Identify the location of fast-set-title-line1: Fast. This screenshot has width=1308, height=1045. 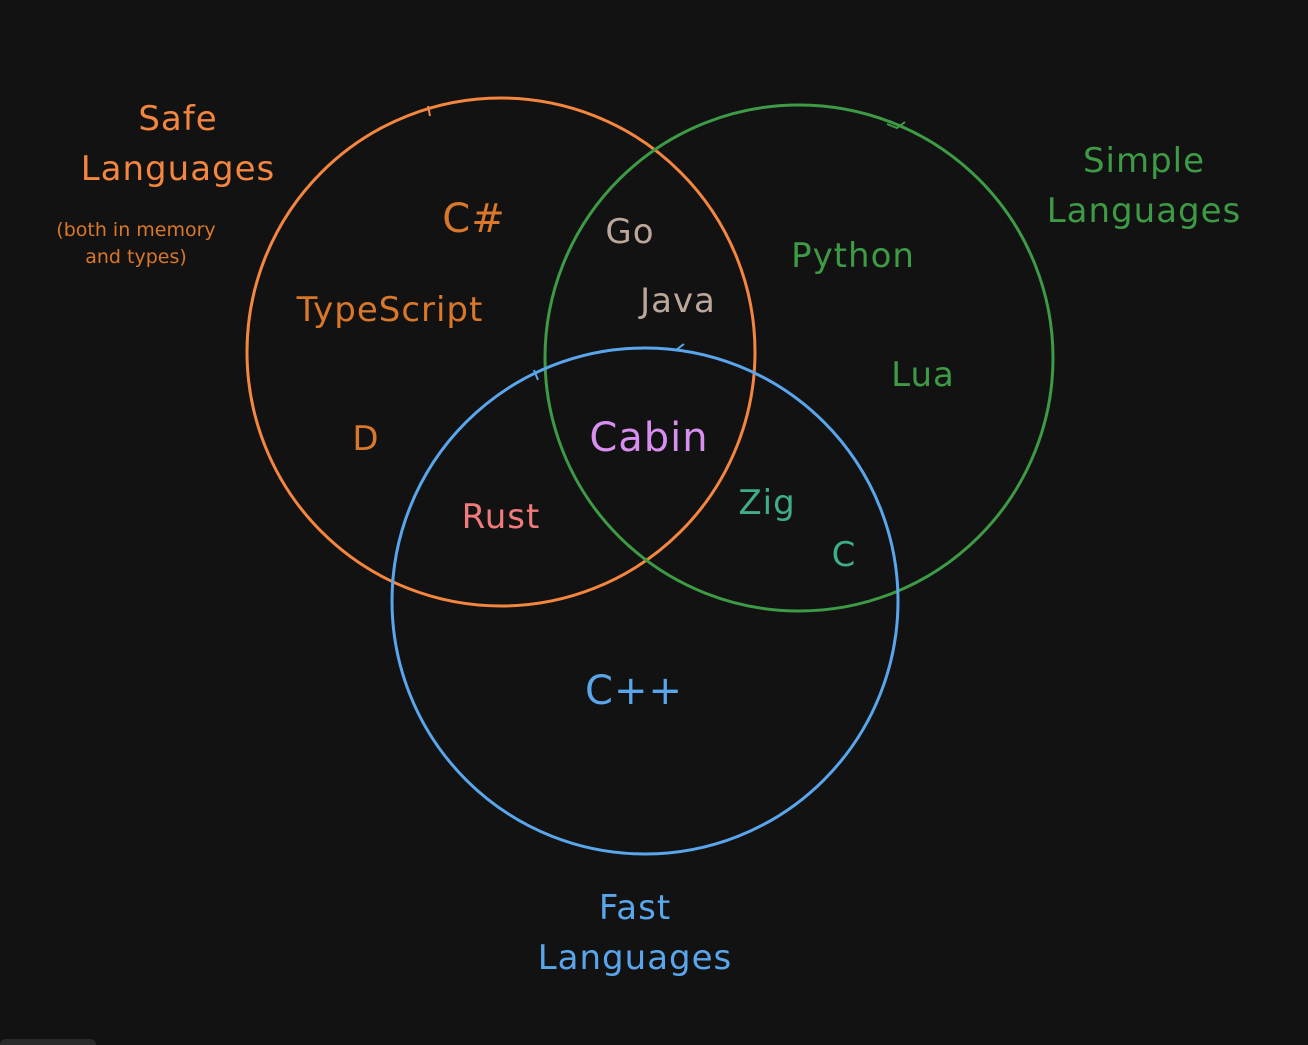
(635, 908).